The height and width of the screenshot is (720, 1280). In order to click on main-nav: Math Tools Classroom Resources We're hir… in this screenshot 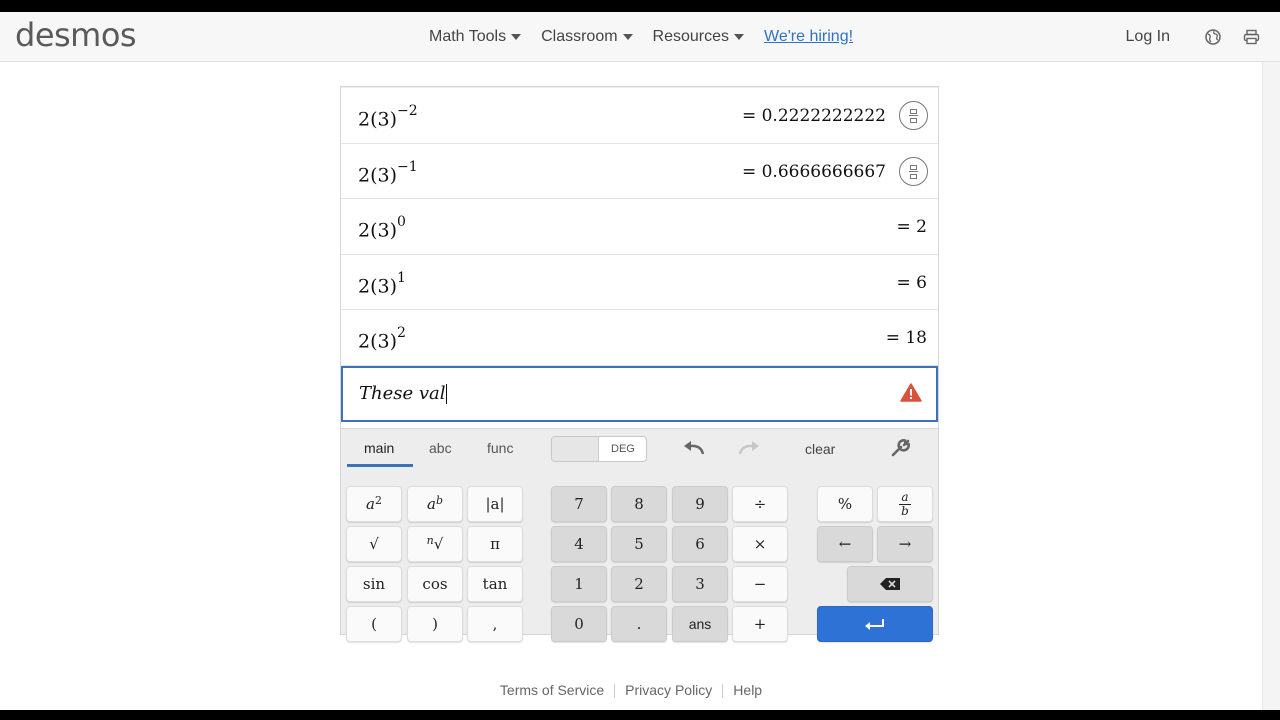, I will do `click(651, 37)`.